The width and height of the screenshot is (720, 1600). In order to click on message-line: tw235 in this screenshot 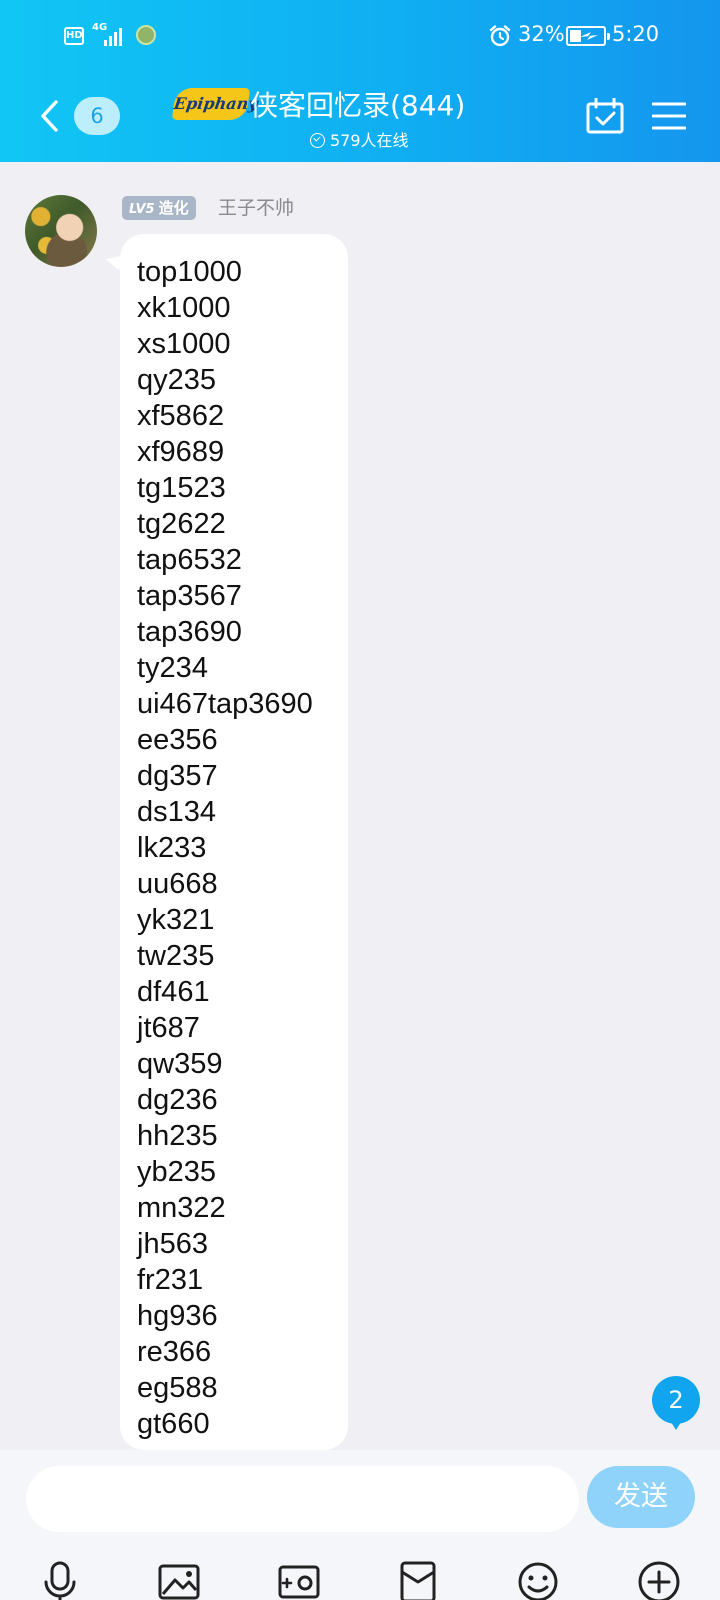, I will do `click(176, 956)`.